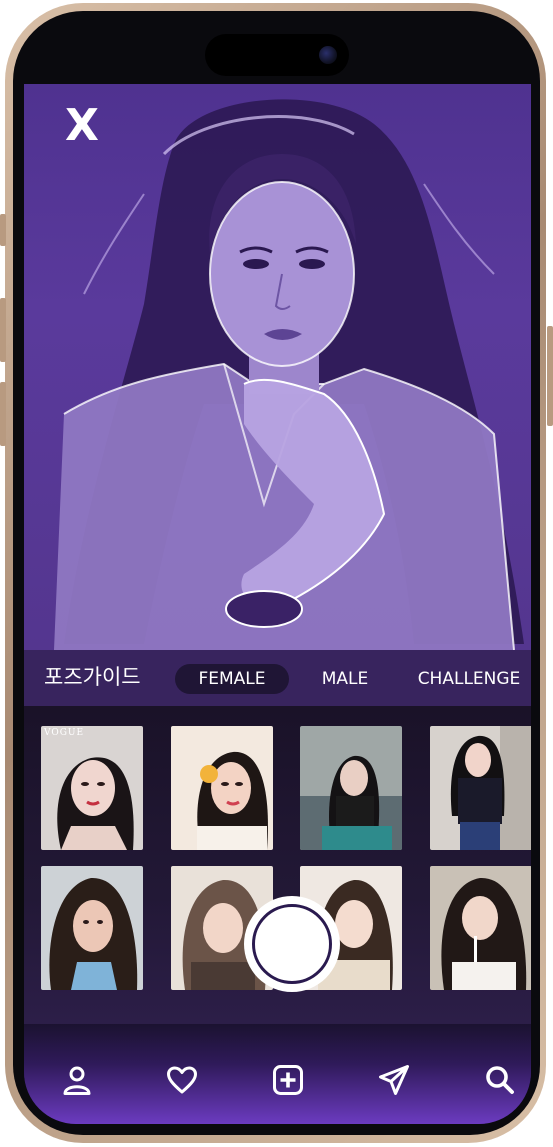 The height and width of the screenshot is (1147, 553). What do you see at coordinates (469, 679) in the screenshot?
I see `tab-challenge: CHALLENGE` at bounding box center [469, 679].